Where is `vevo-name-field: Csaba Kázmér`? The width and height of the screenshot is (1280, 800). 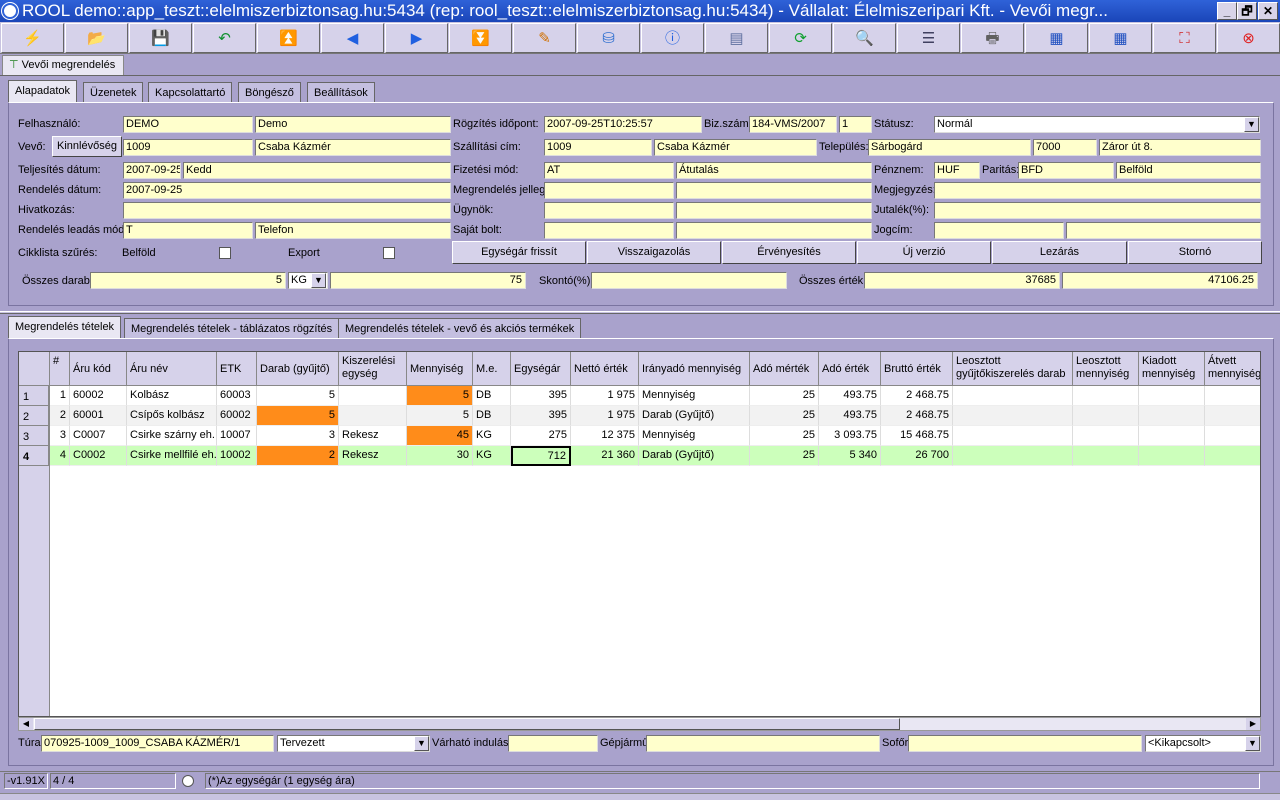 vevo-name-field: Csaba Kázmér is located at coordinates (353, 147).